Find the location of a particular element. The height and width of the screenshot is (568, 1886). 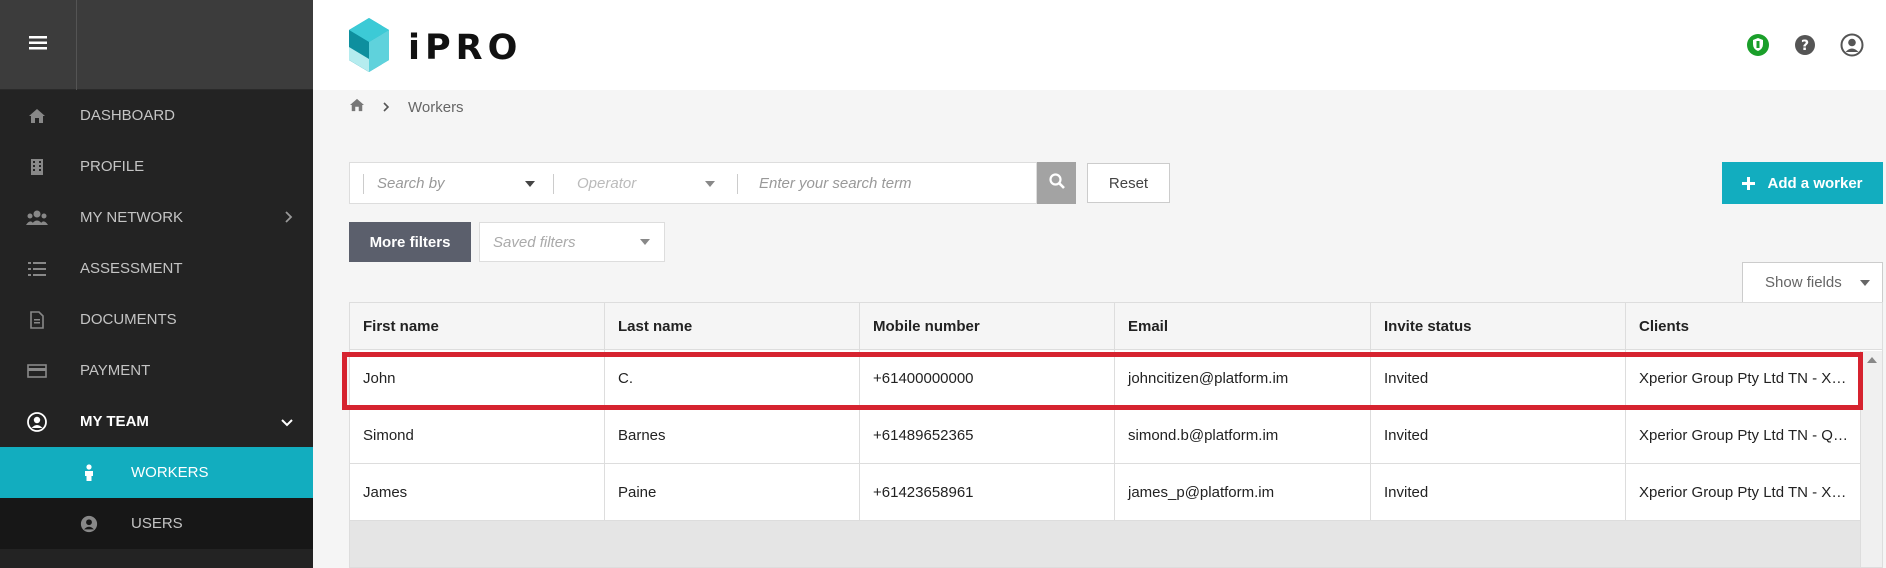

hexagon-logo-icon is located at coordinates (369, 47).